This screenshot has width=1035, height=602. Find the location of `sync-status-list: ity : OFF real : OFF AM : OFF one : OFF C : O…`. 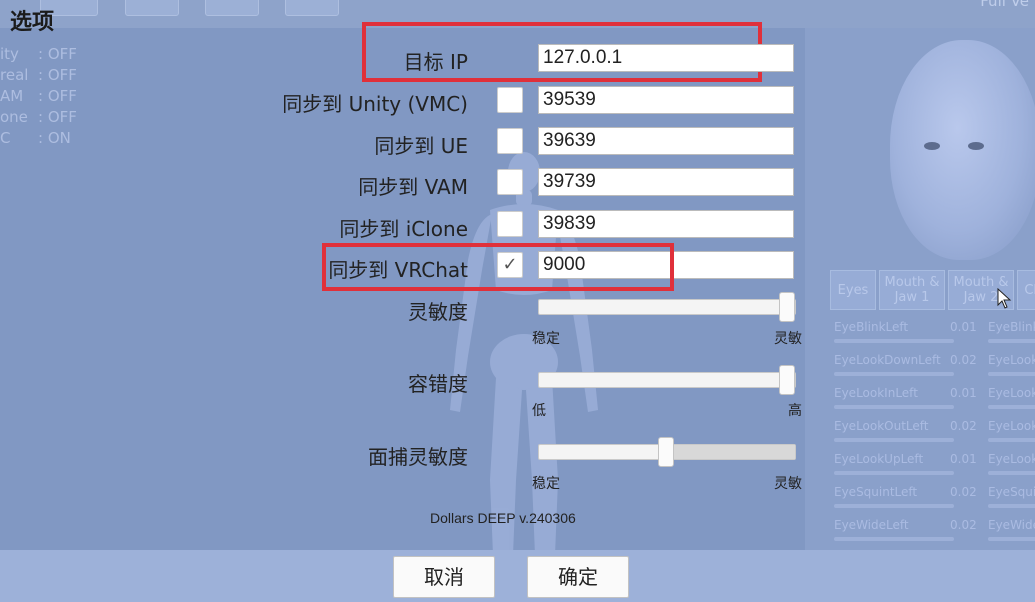

sync-status-list: ity : OFF real : OFF AM : OFF one : OFF C : O… is located at coordinates (38, 96).